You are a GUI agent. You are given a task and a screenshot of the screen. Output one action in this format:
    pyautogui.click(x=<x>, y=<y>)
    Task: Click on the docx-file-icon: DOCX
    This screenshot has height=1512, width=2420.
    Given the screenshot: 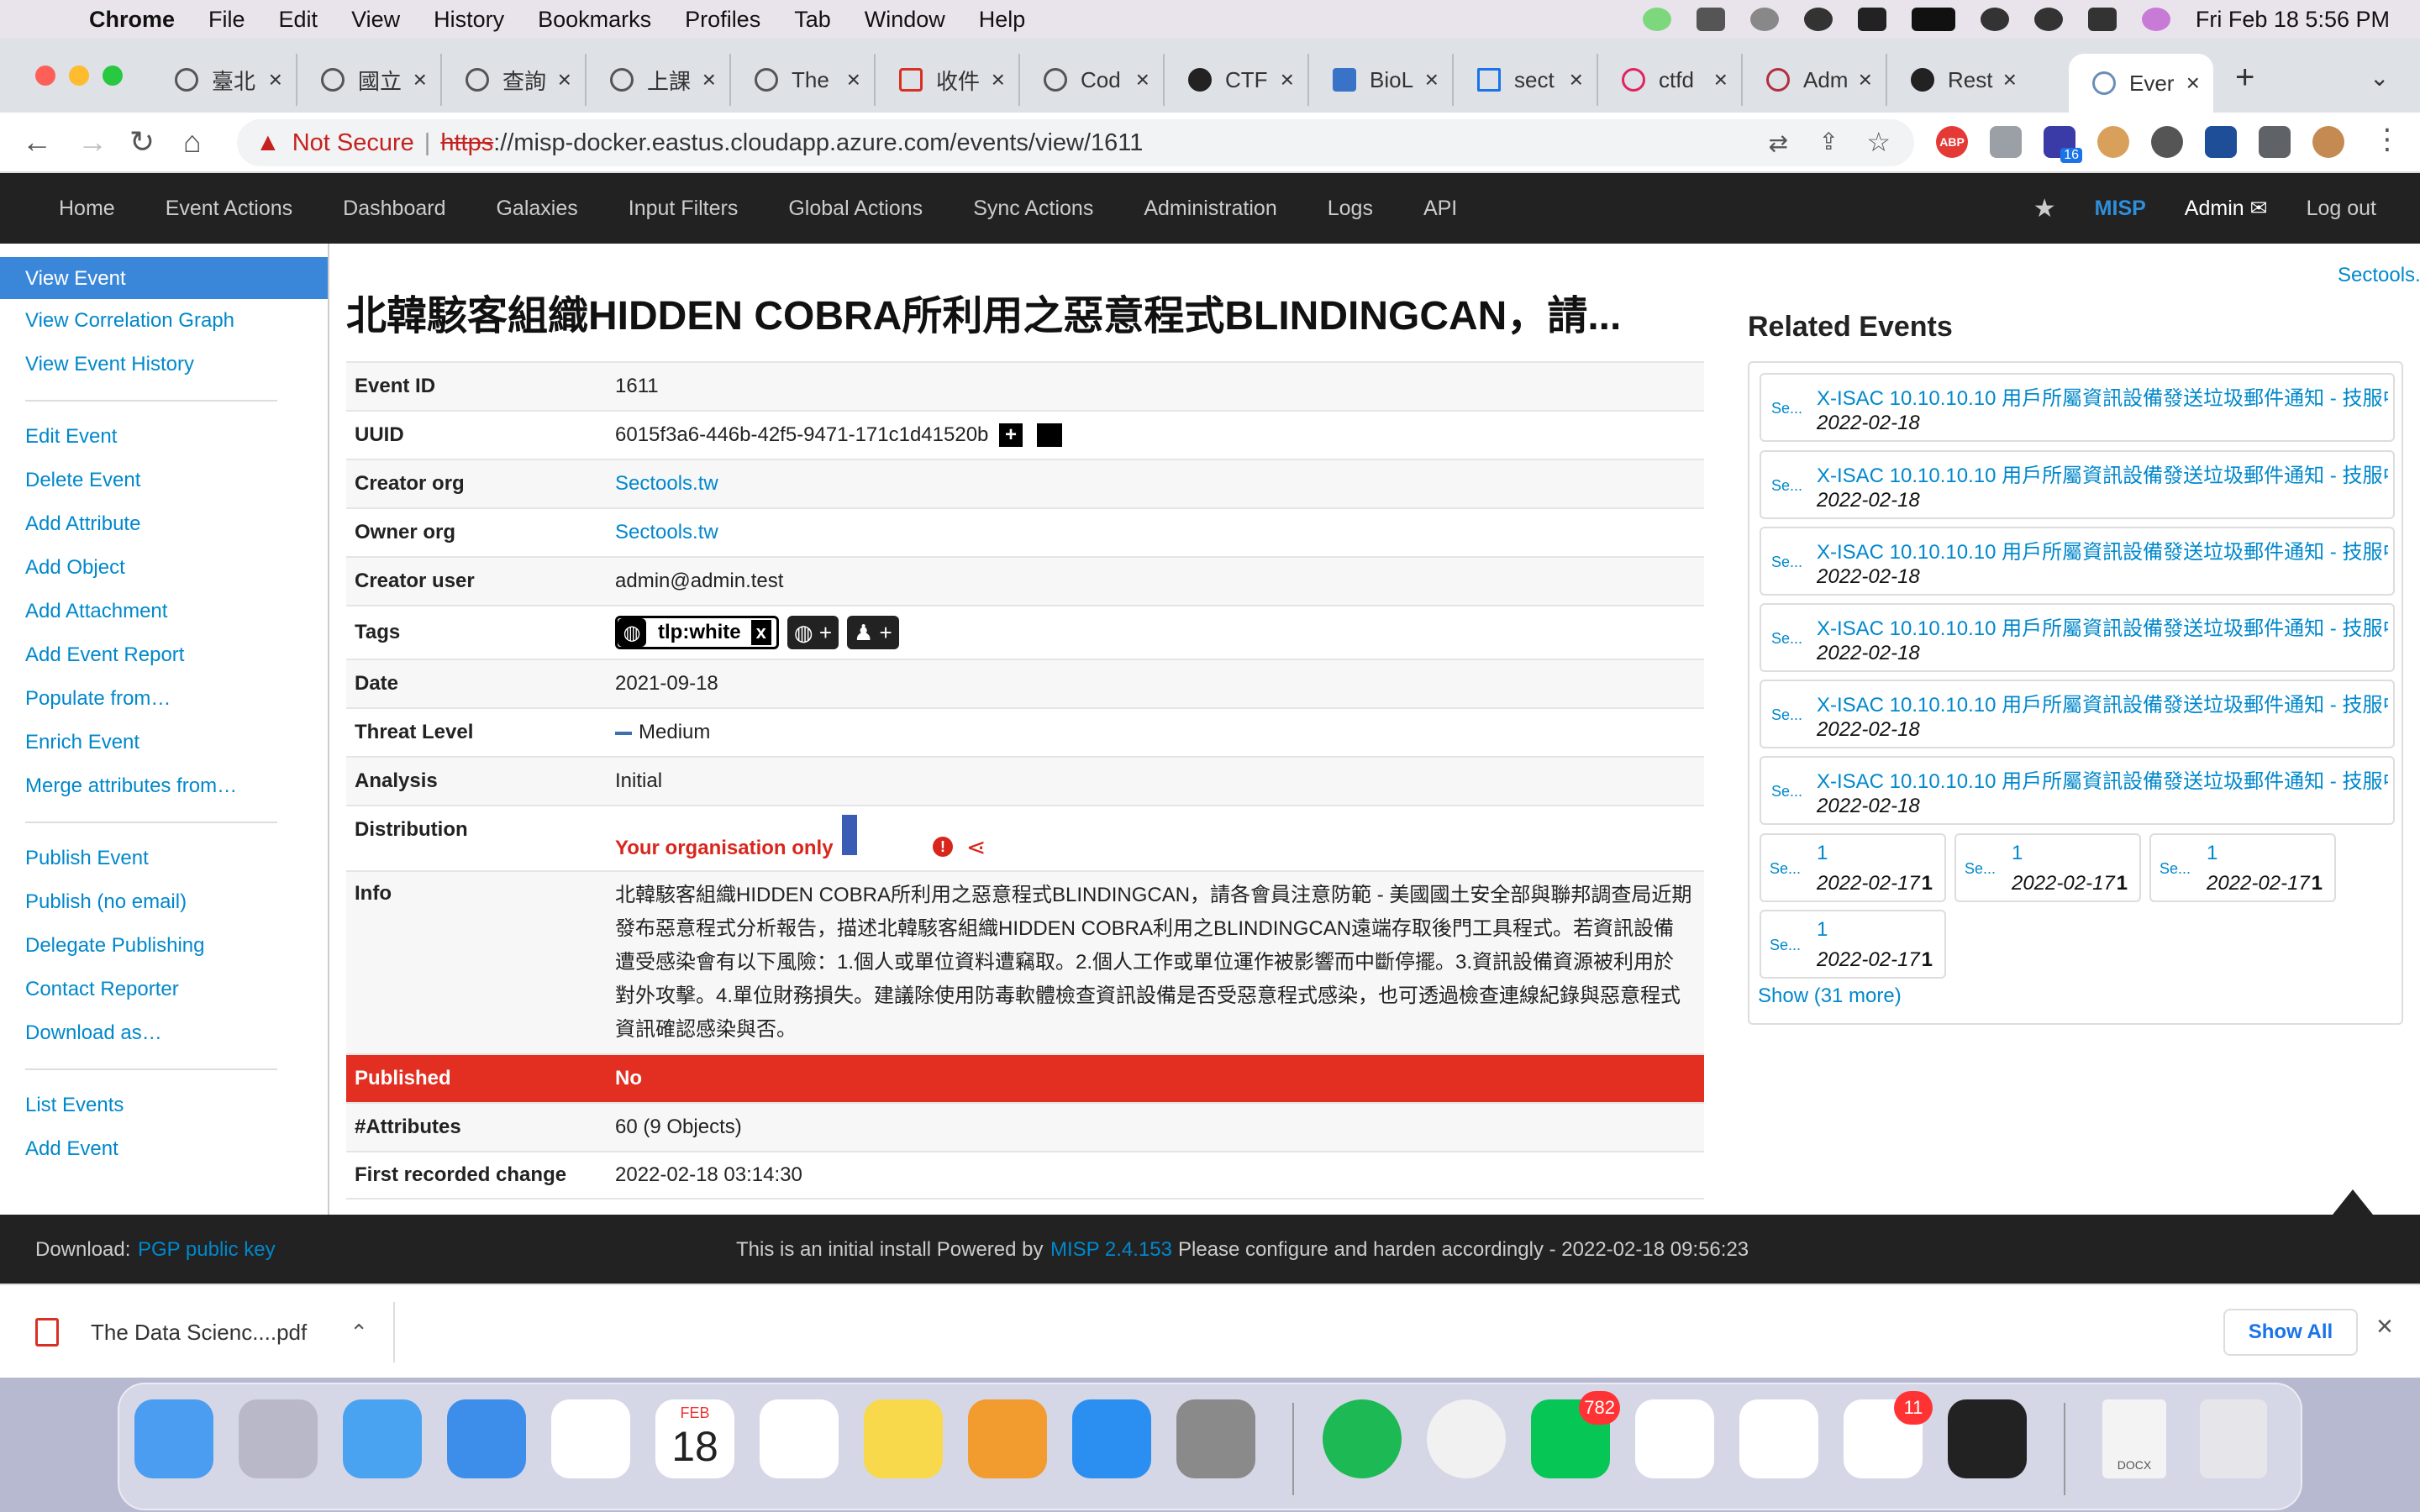 What is the action you would take?
    pyautogui.click(x=2134, y=1438)
    